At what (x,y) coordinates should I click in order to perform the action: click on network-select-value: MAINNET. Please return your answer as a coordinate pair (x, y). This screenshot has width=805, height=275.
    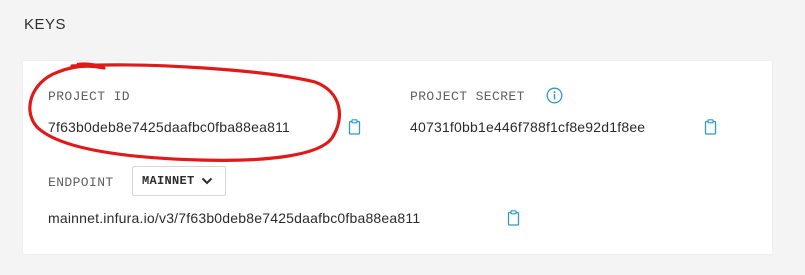
    Looking at the image, I should click on (168, 181).